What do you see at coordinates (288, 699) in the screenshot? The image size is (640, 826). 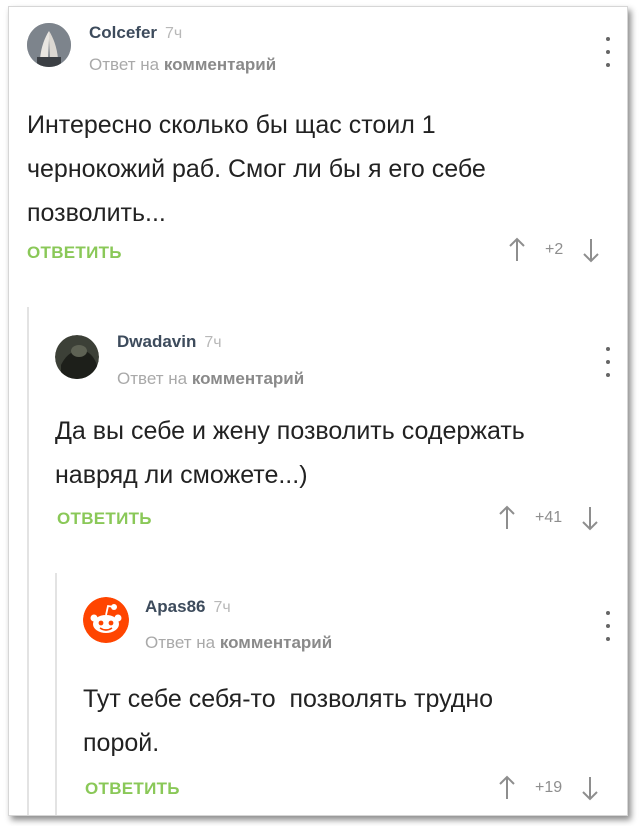 I see `comment-text-line: Тут себе себя-то позволять трудно` at bounding box center [288, 699].